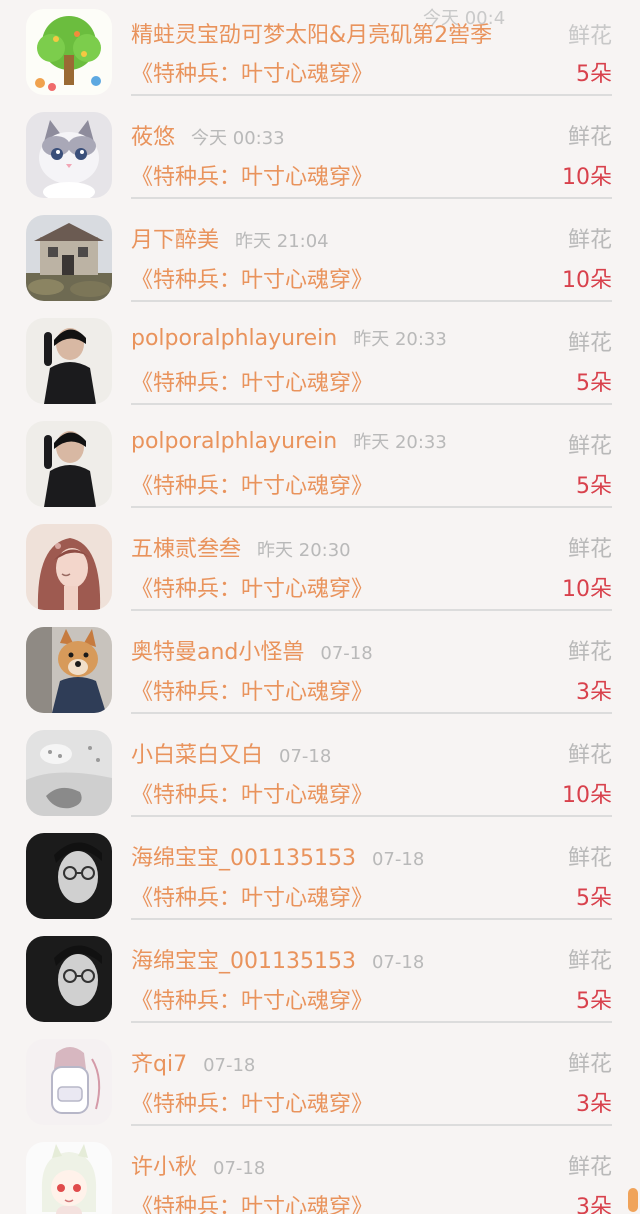  Describe the element at coordinates (304, 550) in the screenshot. I see `timestamp: 昨天 20:30` at that location.